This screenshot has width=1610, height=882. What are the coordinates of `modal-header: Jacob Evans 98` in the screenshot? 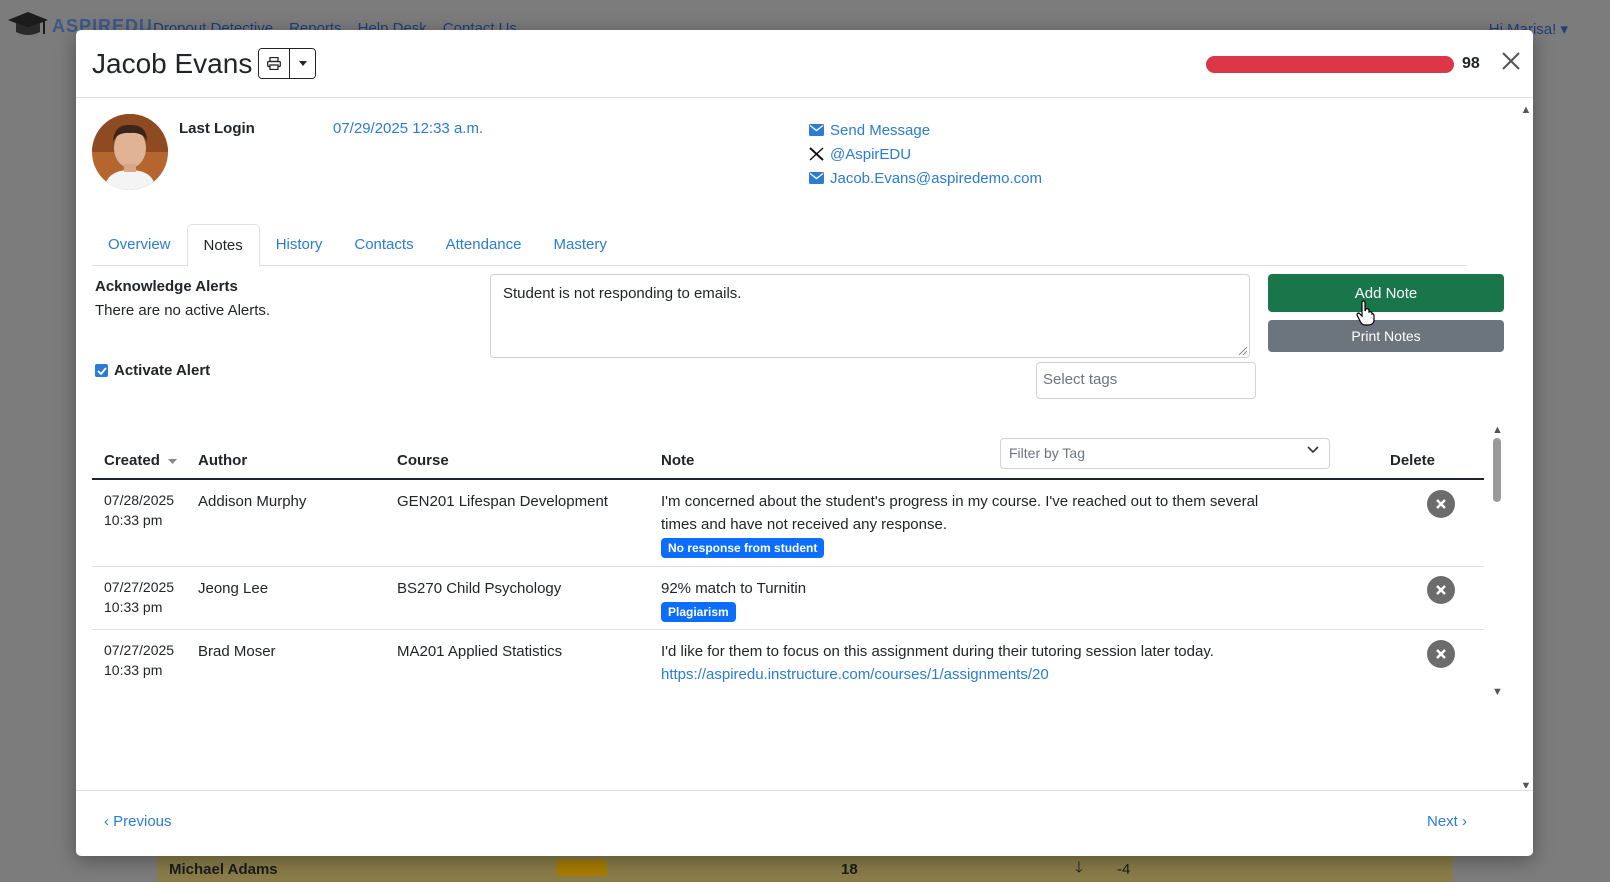 It's located at (804, 64).